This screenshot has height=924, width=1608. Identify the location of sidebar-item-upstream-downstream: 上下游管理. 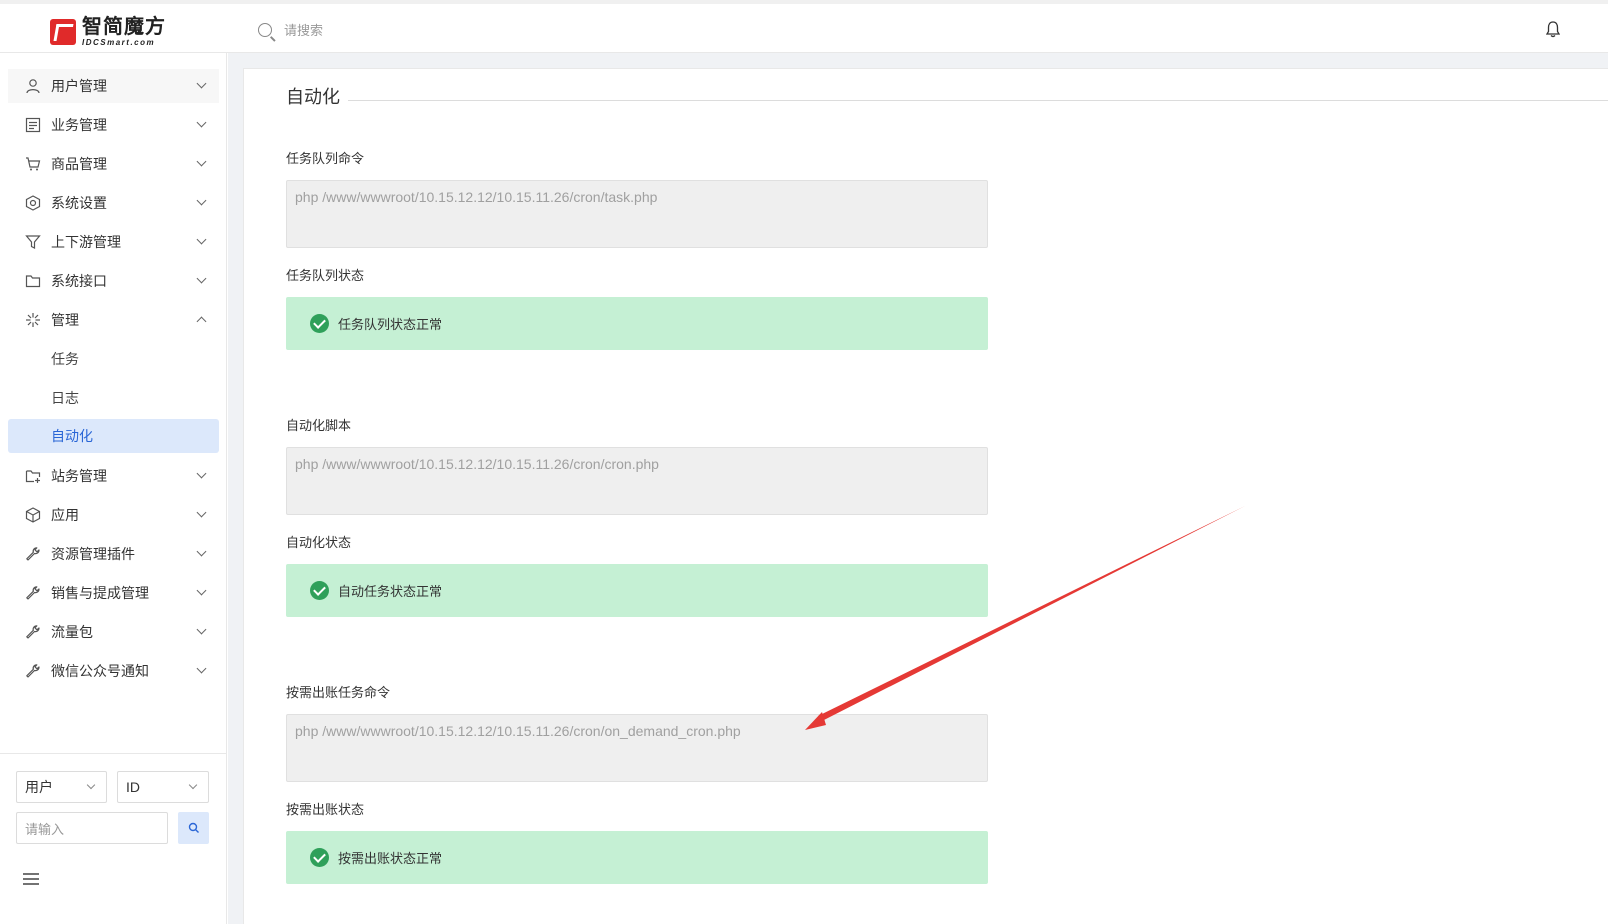
(113, 242).